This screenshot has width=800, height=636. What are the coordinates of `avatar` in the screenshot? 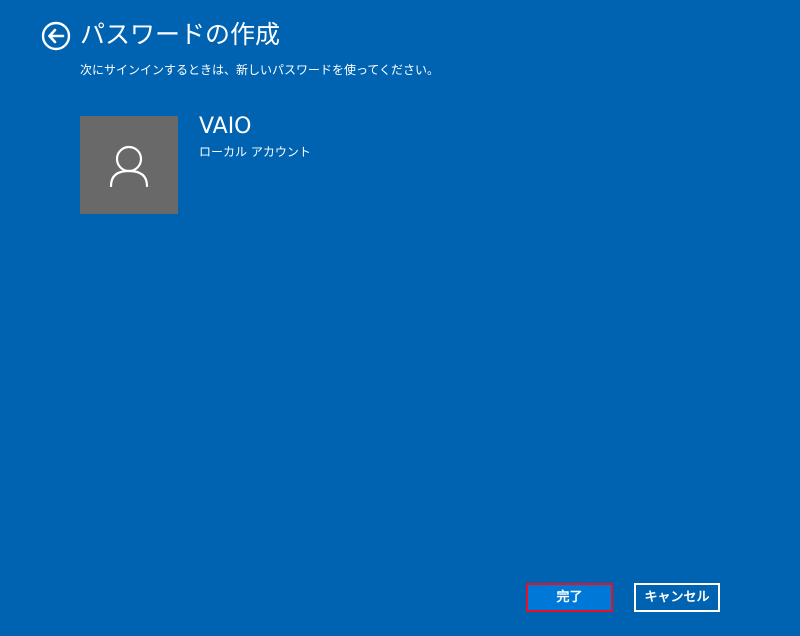 It's located at (129, 165).